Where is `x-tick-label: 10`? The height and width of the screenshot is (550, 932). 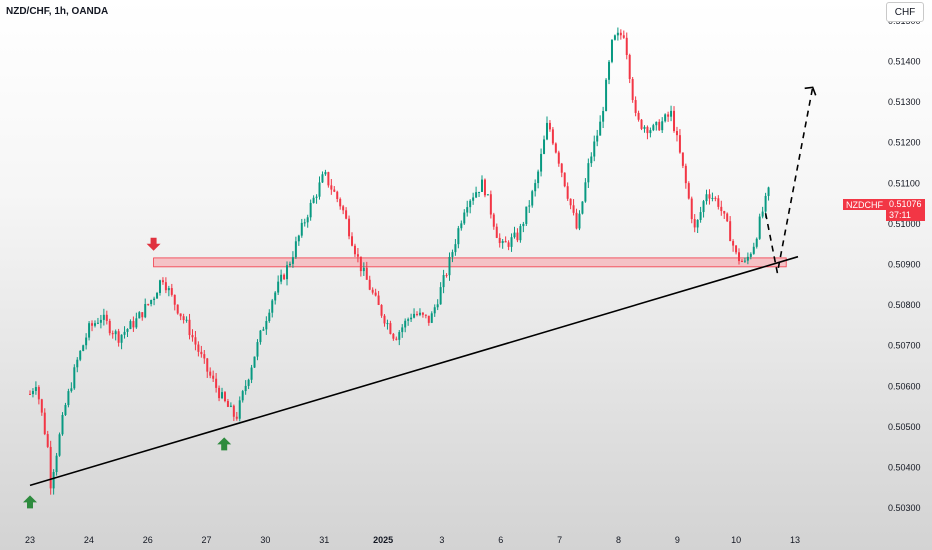
x-tick-label: 10 is located at coordinates (736, 540).